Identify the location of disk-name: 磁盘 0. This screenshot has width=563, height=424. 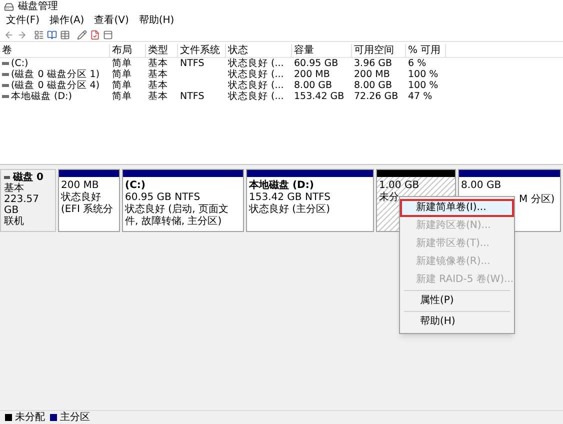
(28, 177).